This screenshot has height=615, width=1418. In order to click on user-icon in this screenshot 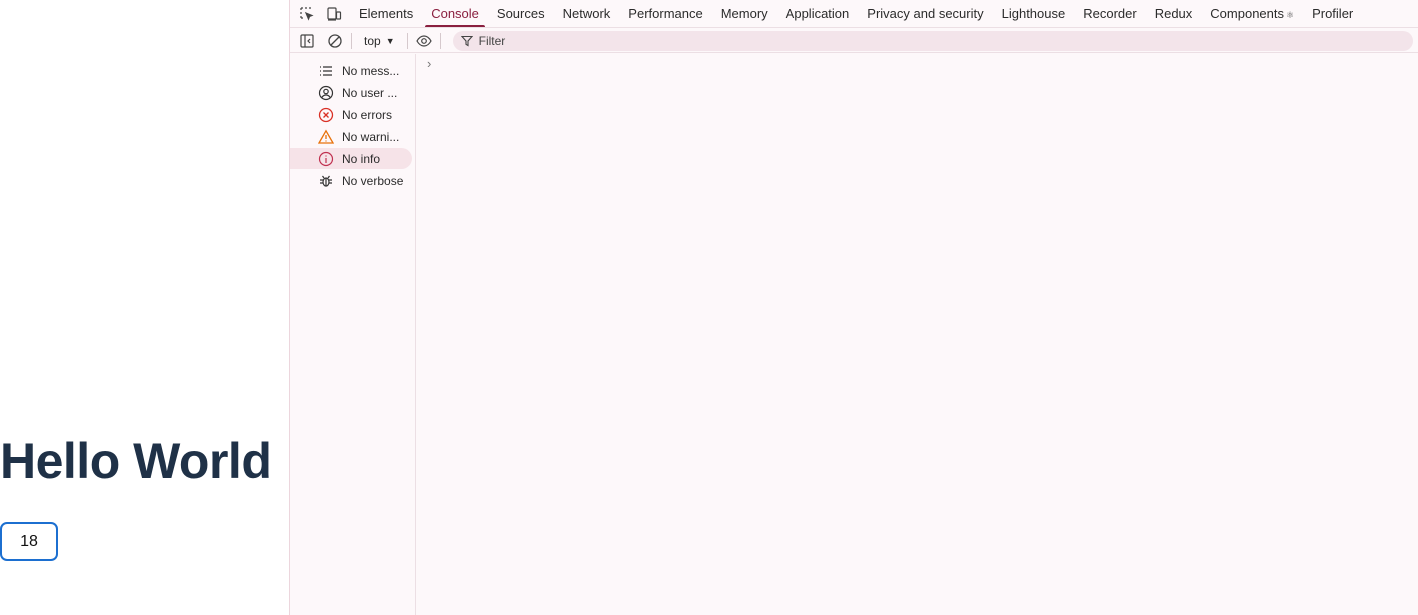, I will do `click(330, 93)`.